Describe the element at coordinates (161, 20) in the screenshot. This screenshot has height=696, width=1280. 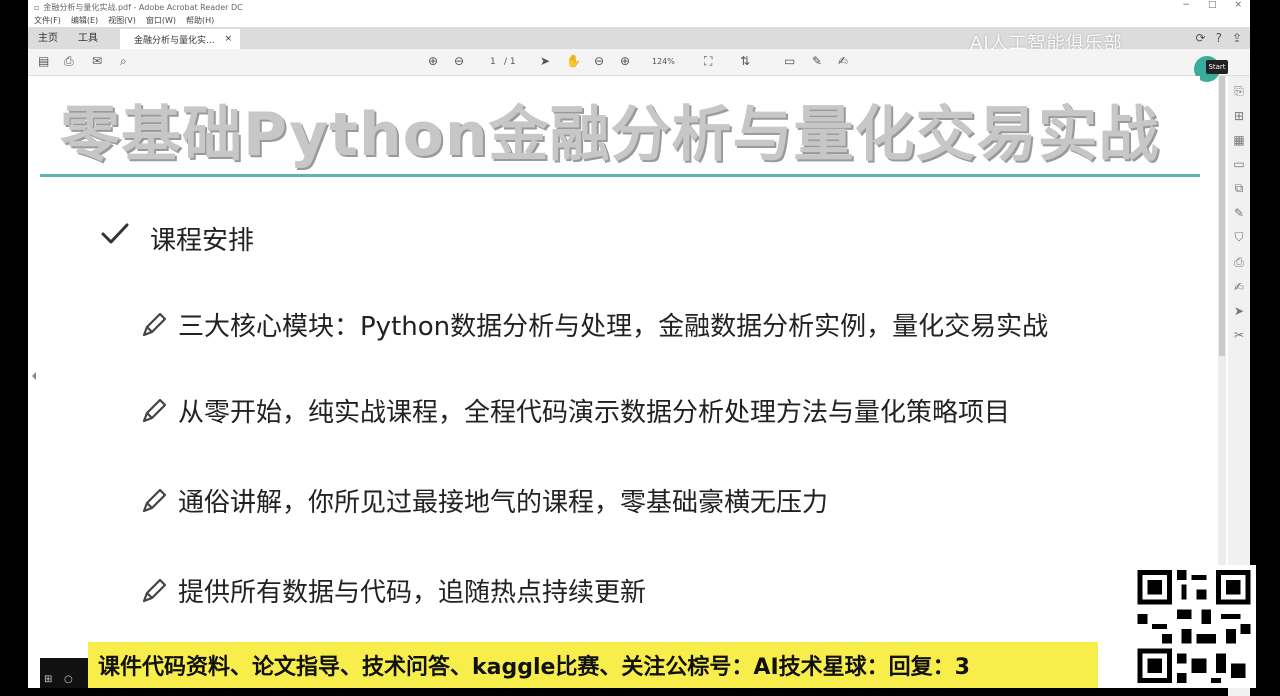
I see `menu-window: 窗口(W)` at that location.